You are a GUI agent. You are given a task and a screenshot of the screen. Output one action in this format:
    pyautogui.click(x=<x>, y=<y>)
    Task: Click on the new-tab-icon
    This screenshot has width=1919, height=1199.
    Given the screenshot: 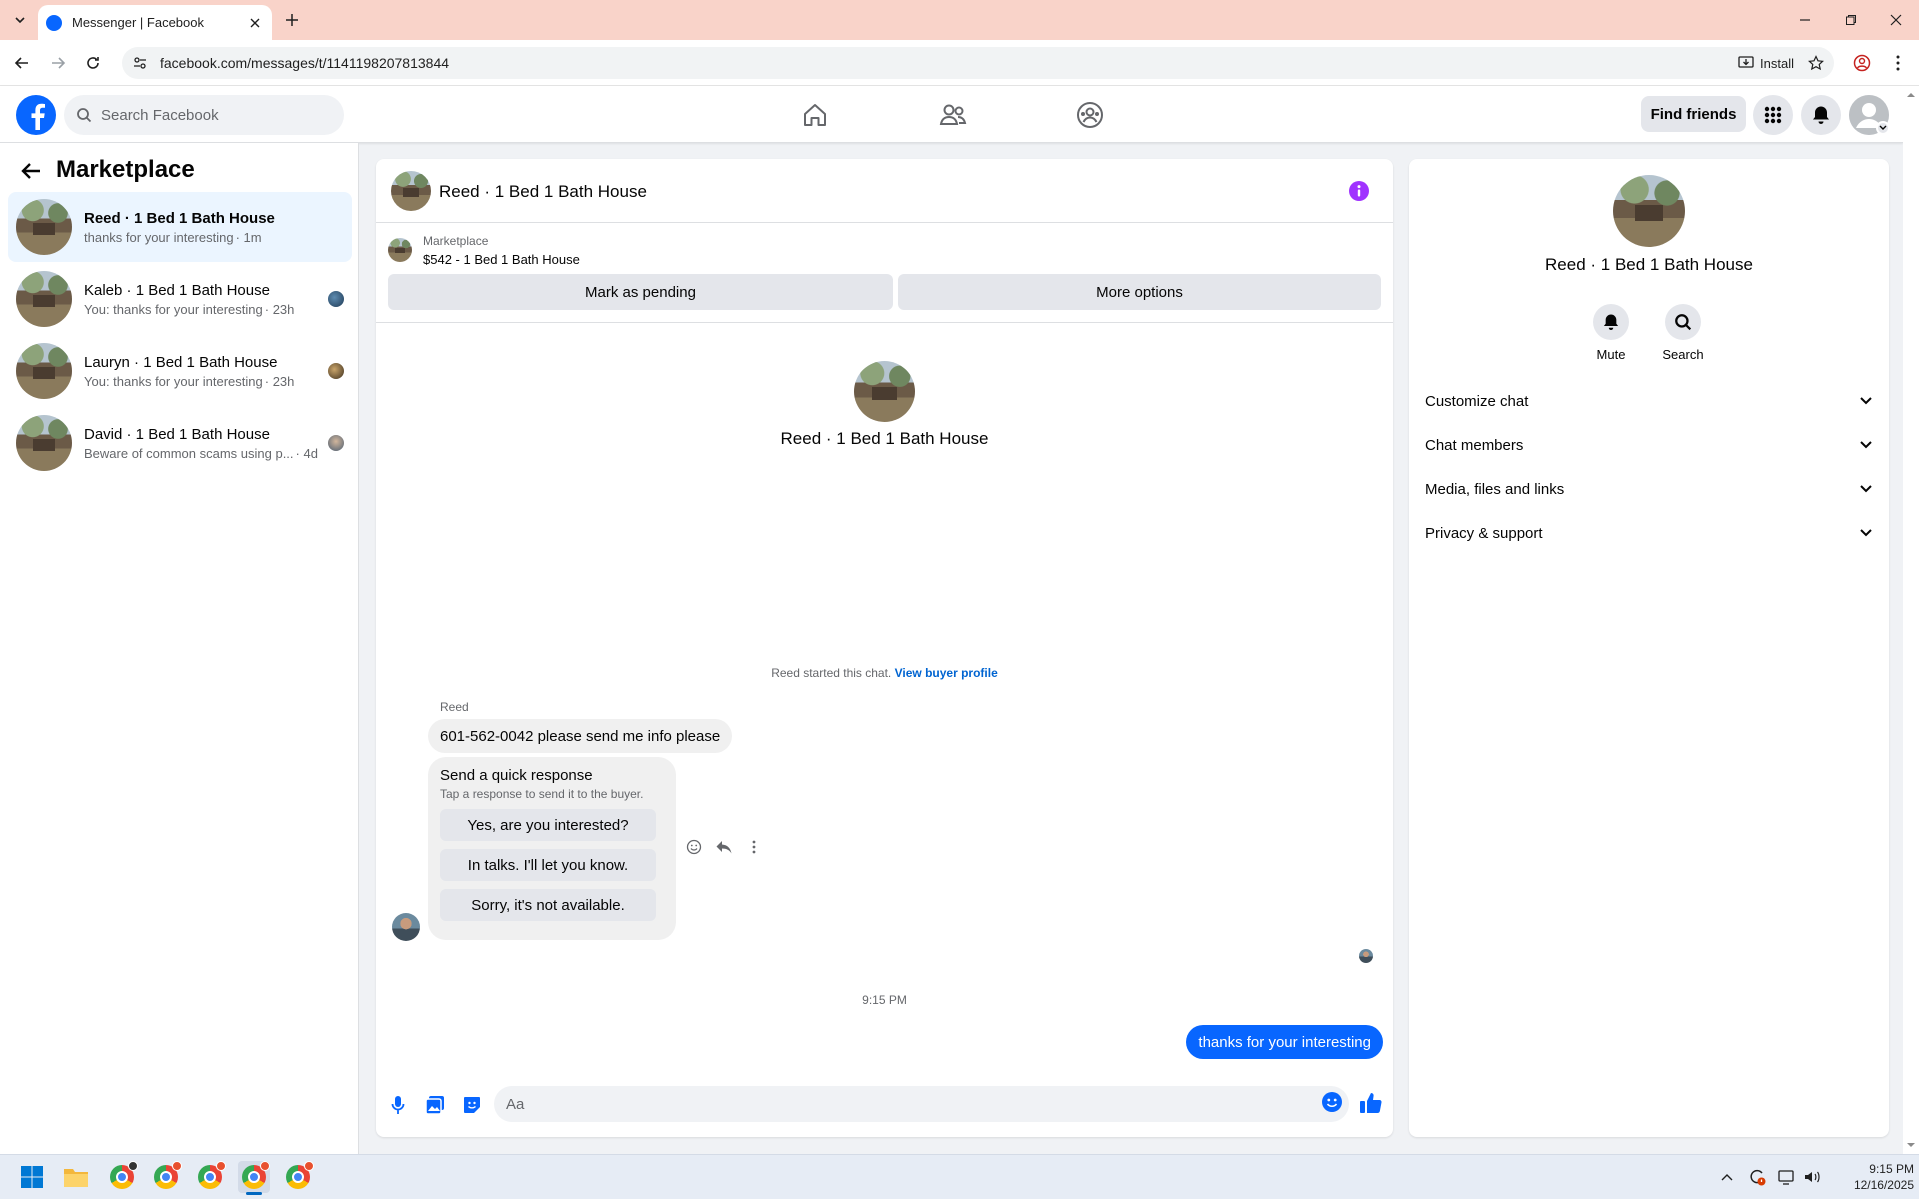 What is the action you would take?
    pyautogui.click(x=292, y=20)
    